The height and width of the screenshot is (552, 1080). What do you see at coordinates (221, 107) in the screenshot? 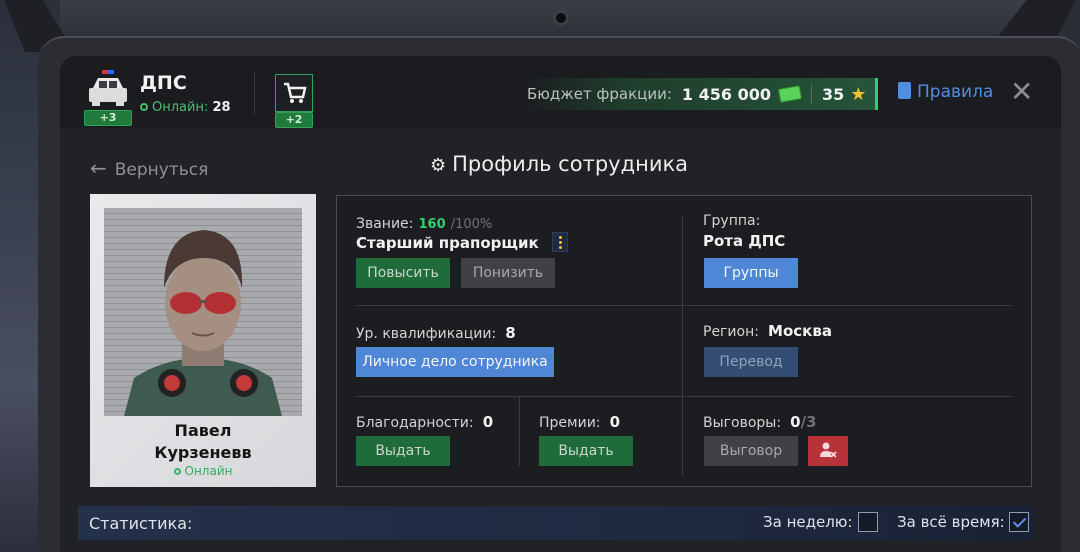
I see `online-count: 28` at bounding box center [221, 107].